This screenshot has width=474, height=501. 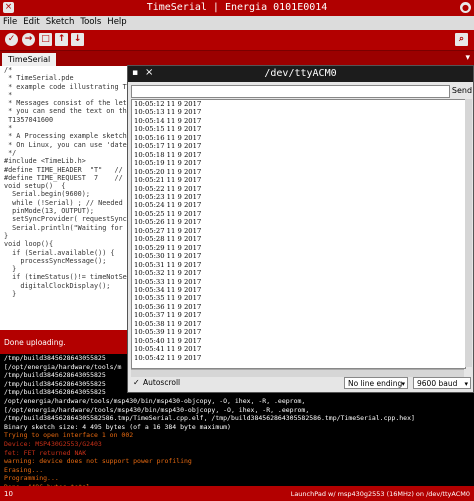 What do you see at coordinates (67, 103) in the screenshot?
I see `code-line: * Messages consist of the lett` at bounding box center [67, 103].